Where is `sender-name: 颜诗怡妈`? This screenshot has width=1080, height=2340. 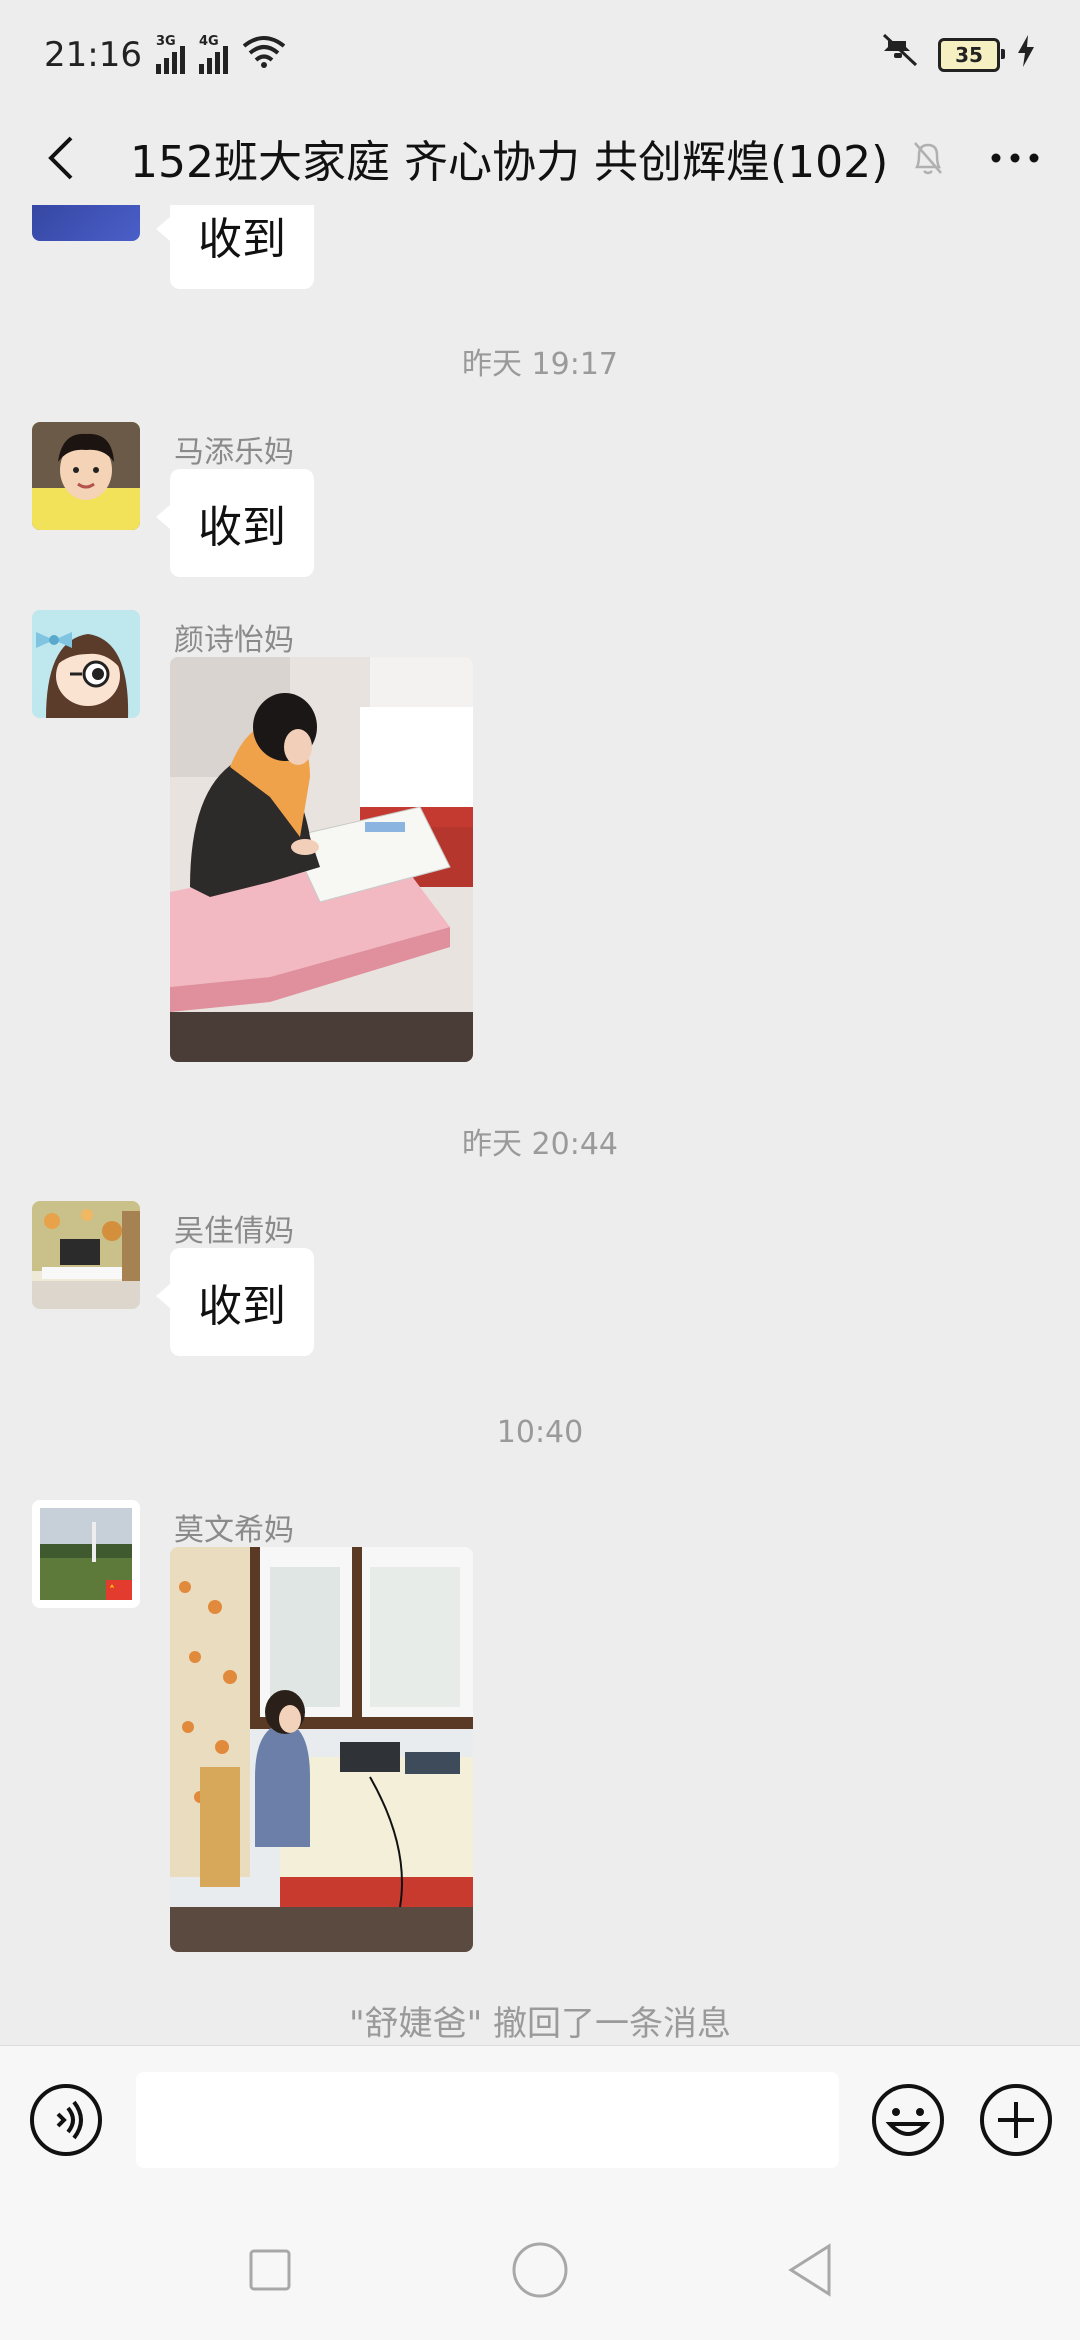 sender-name: 颜诗怡妈 is located at coordinates (234, 640).